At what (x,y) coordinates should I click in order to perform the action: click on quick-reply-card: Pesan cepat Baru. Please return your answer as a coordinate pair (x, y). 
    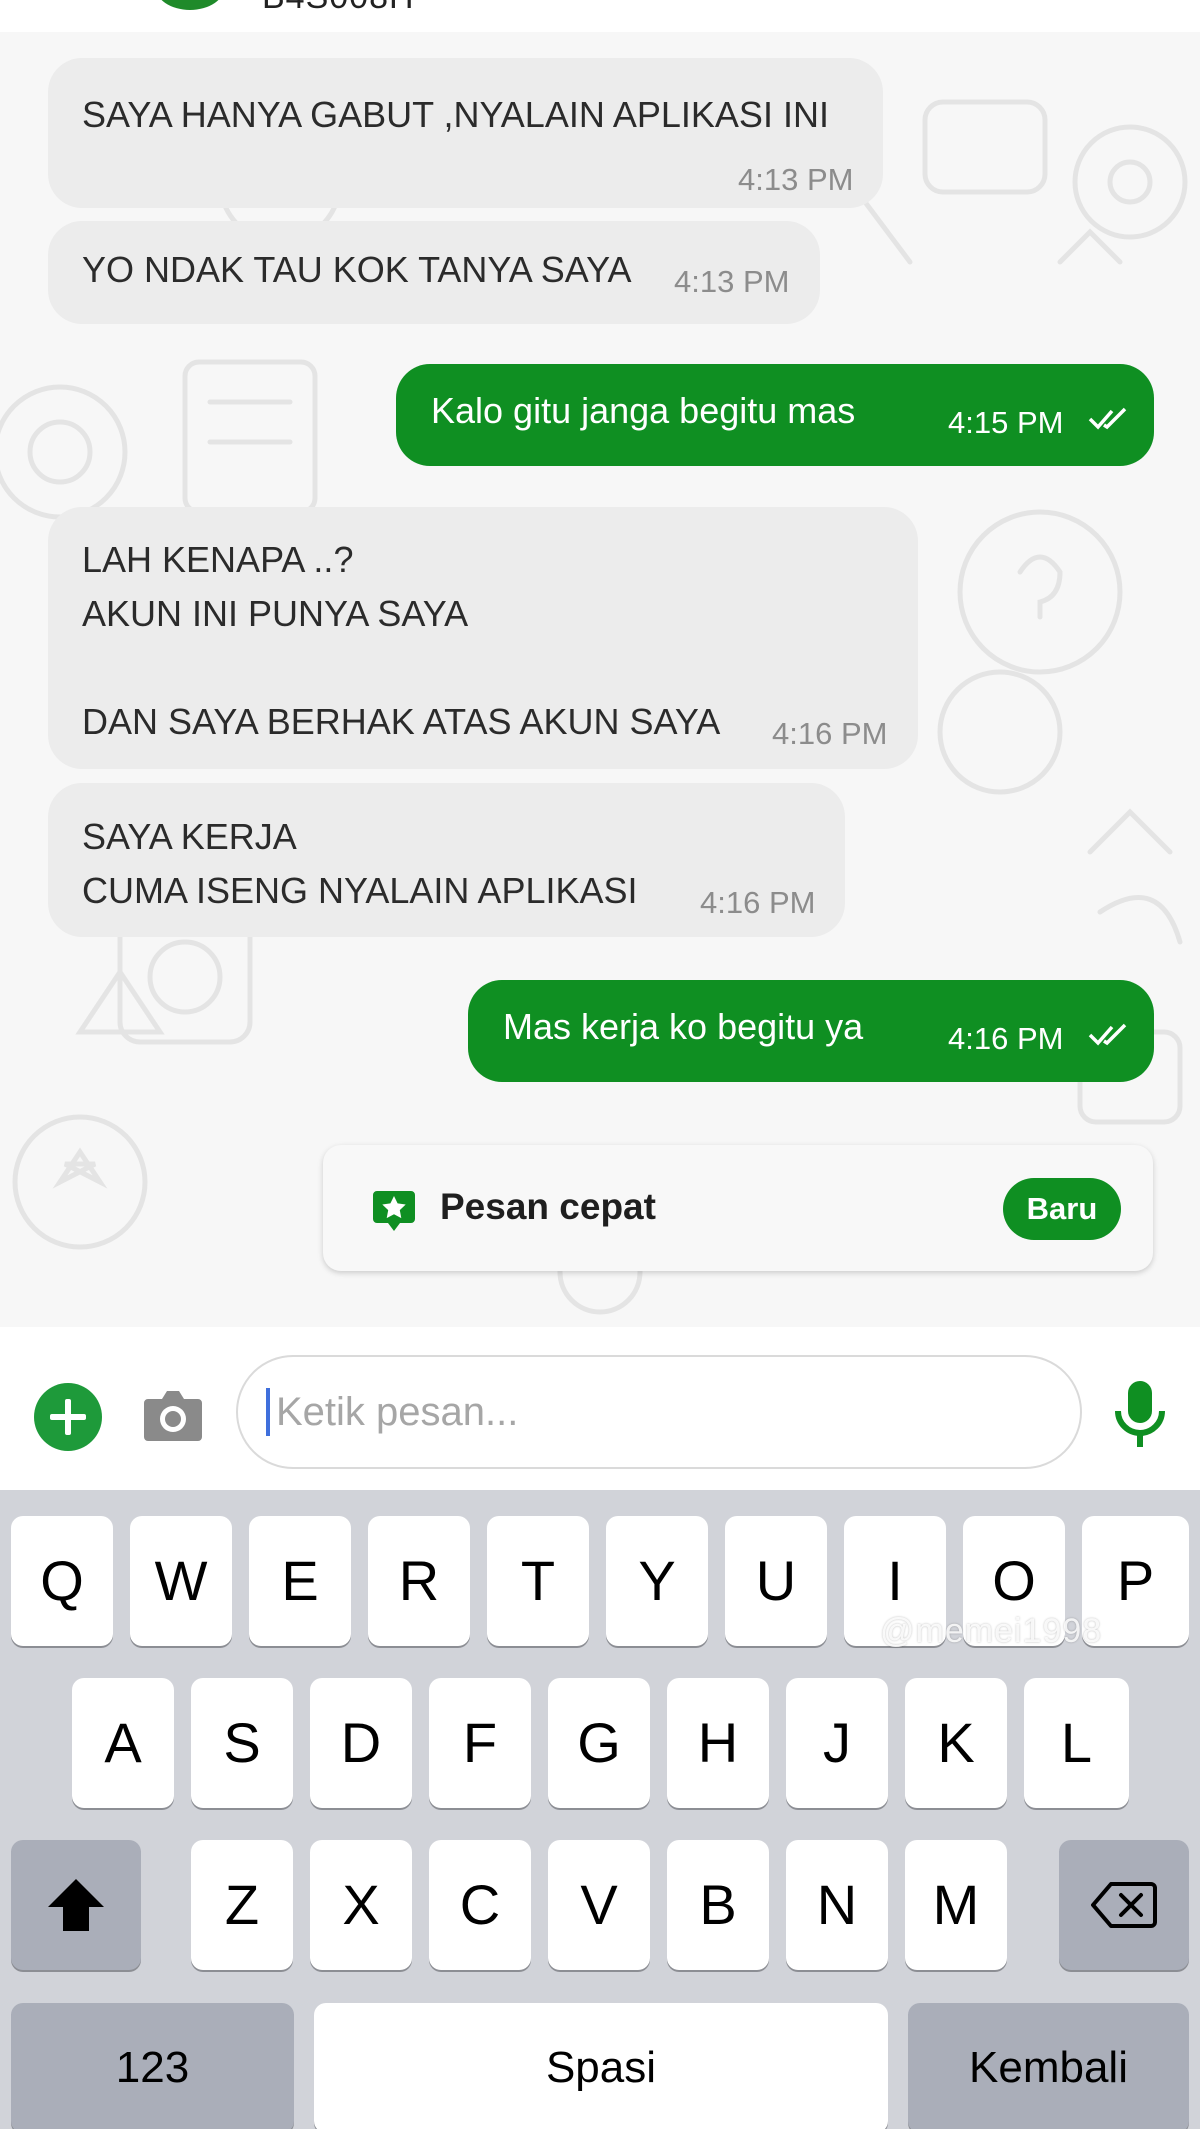
    Looking at the image, I should click on (738, 1208).